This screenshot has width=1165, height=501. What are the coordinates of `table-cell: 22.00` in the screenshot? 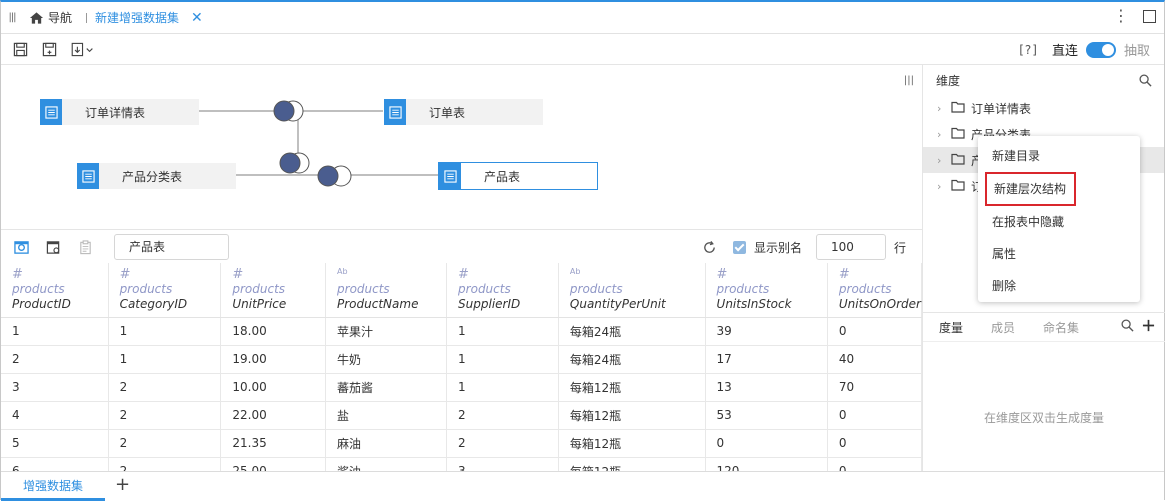 It's located at (273, 415).